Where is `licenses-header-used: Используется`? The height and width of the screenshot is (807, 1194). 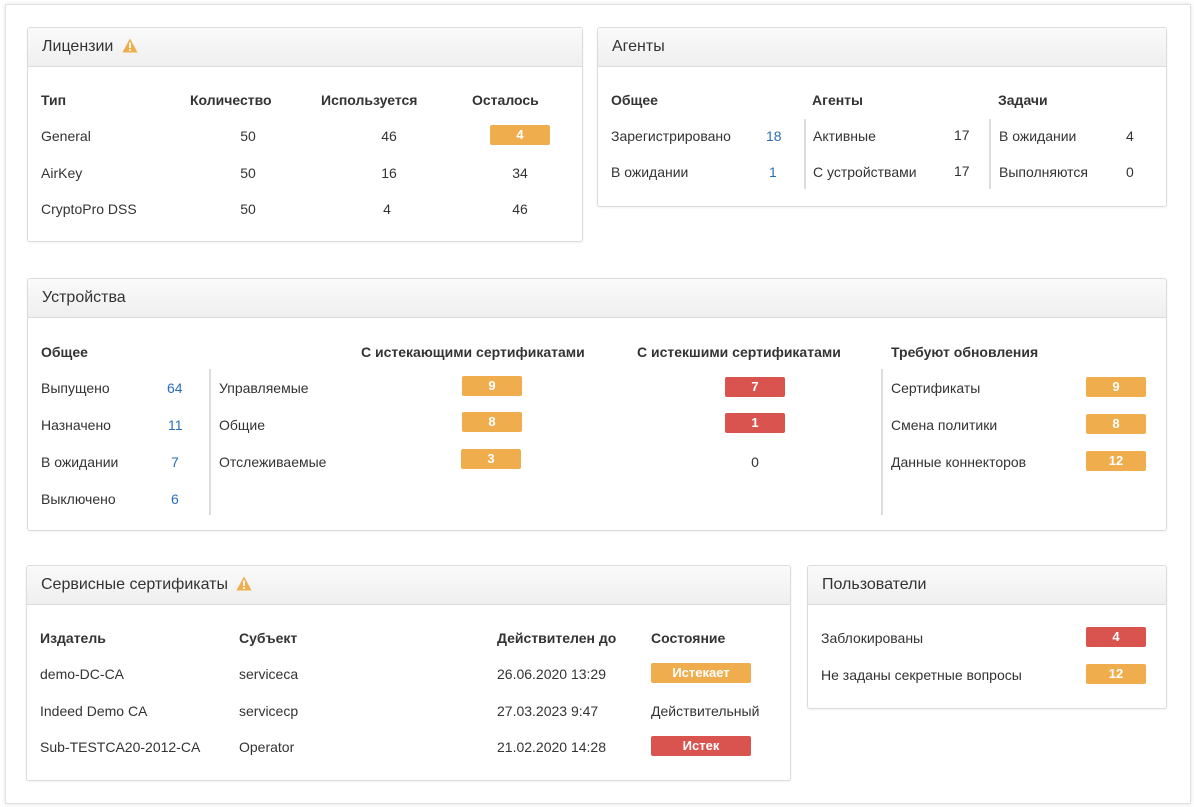
licenses-header-used: Используется is located at coordinates (369, 100).